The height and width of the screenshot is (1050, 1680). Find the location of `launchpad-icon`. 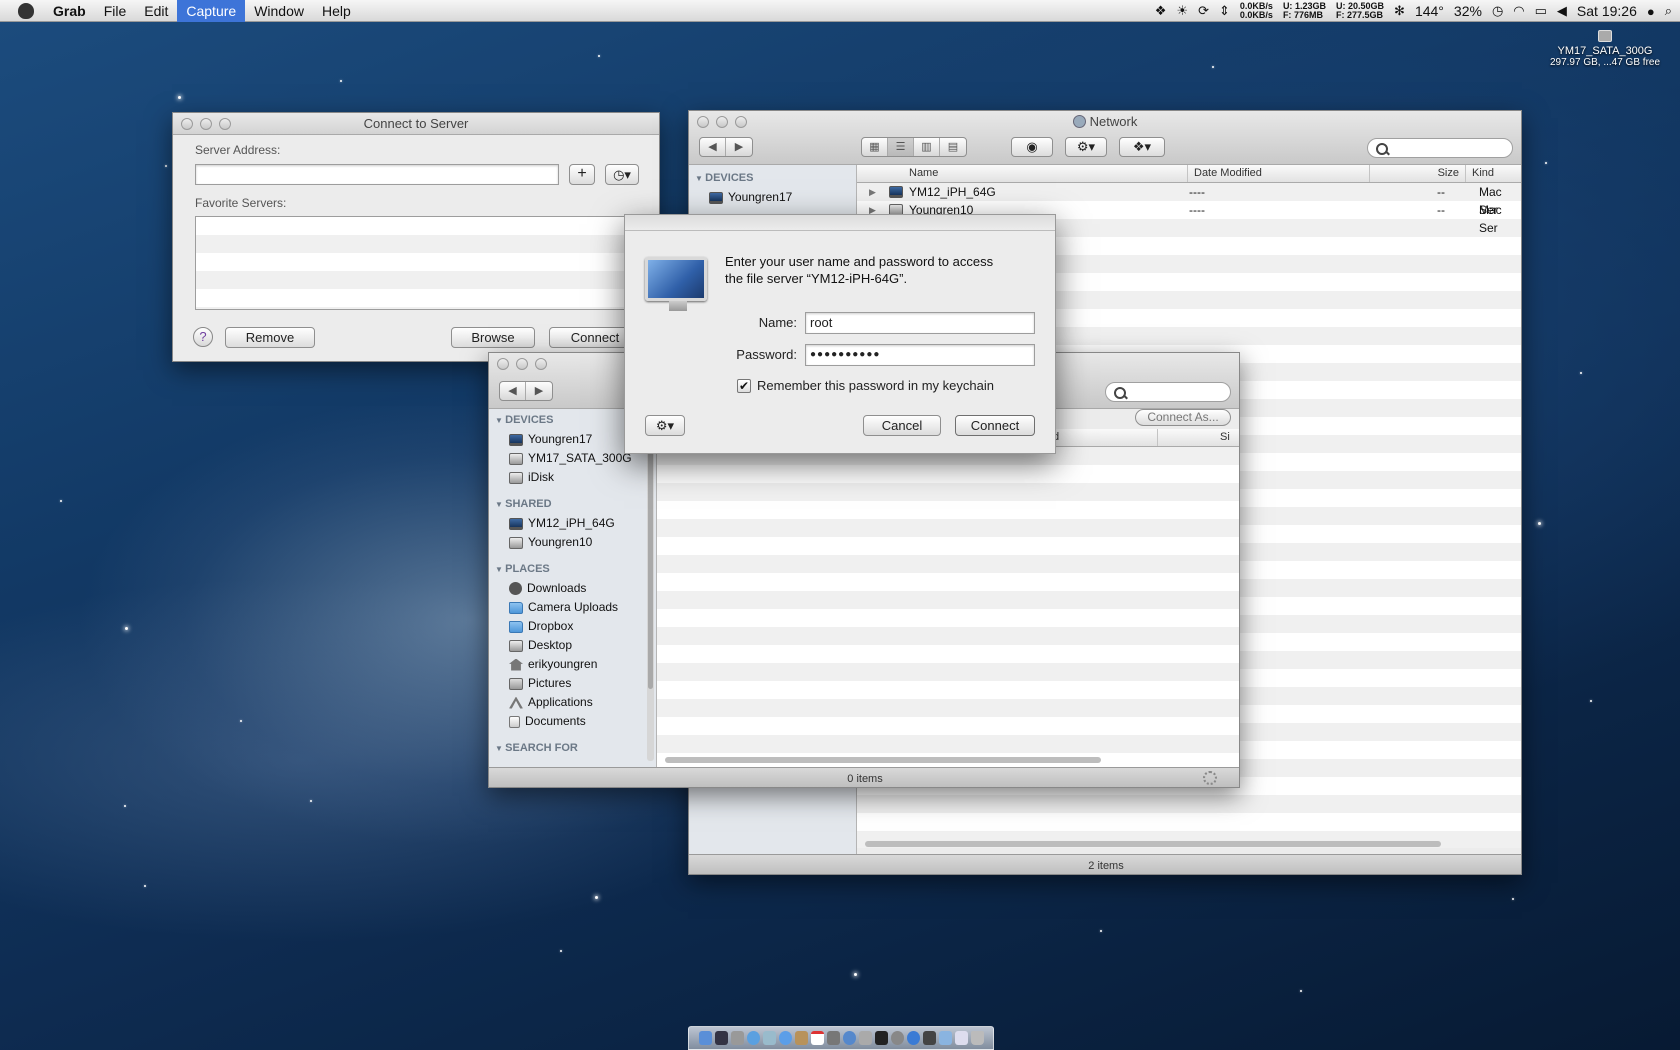

launchpad-icon is located at coordinates (737, 1038).